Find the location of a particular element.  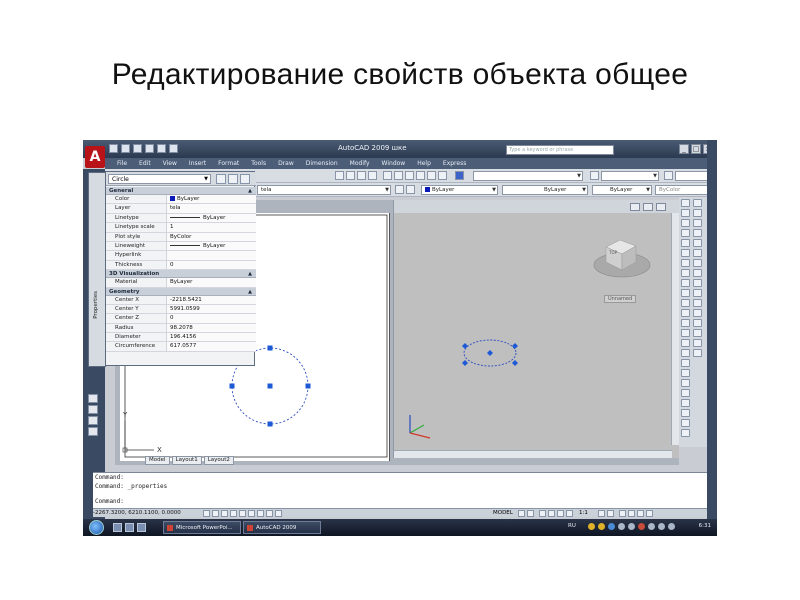

markup-icon is located at coordinates (431, 175).